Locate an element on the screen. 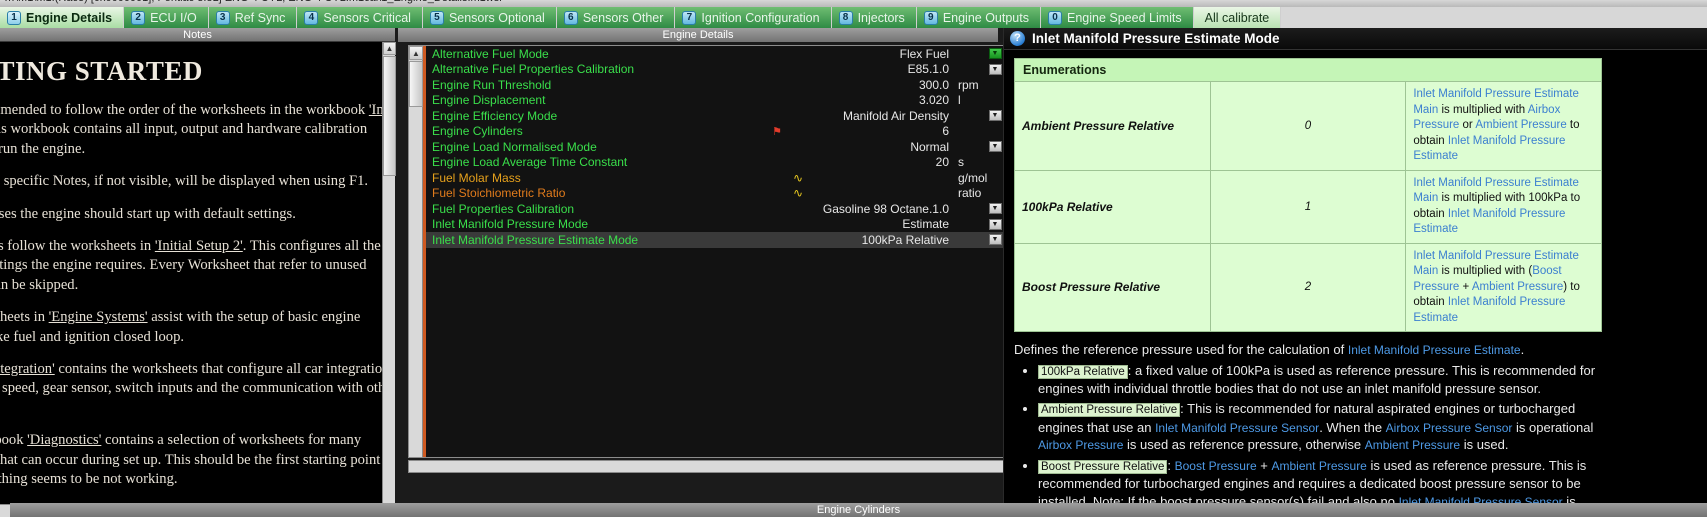 The image size is (1707, 517). parameter-row: Inlet Manifold Pressure Mode Estimate ▼ is located at coordinates (715, 224).